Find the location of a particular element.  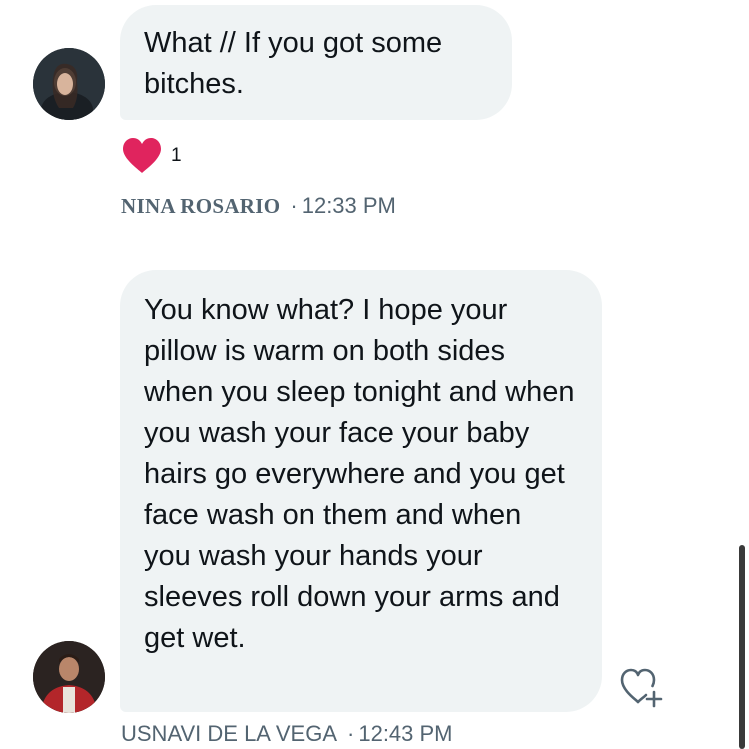

reaction-count: 1 is located at coordinates (176, 155).